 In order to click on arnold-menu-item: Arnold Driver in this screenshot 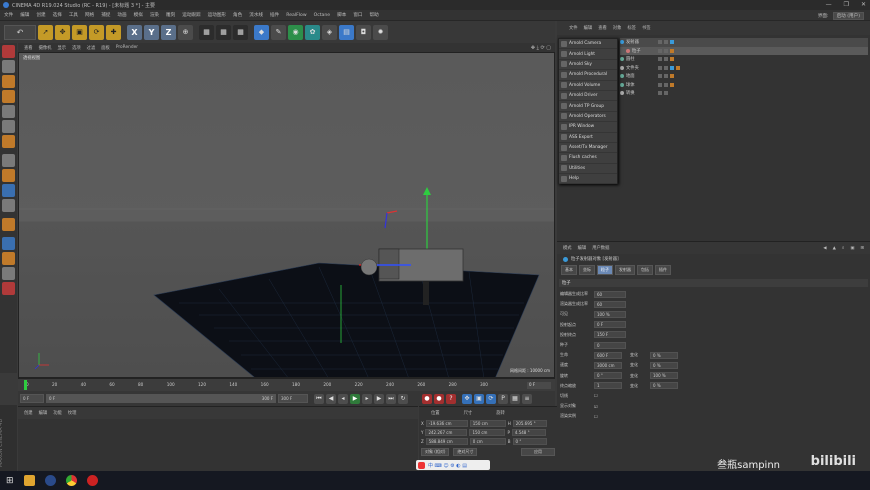, I will do `click(588, 96)`.